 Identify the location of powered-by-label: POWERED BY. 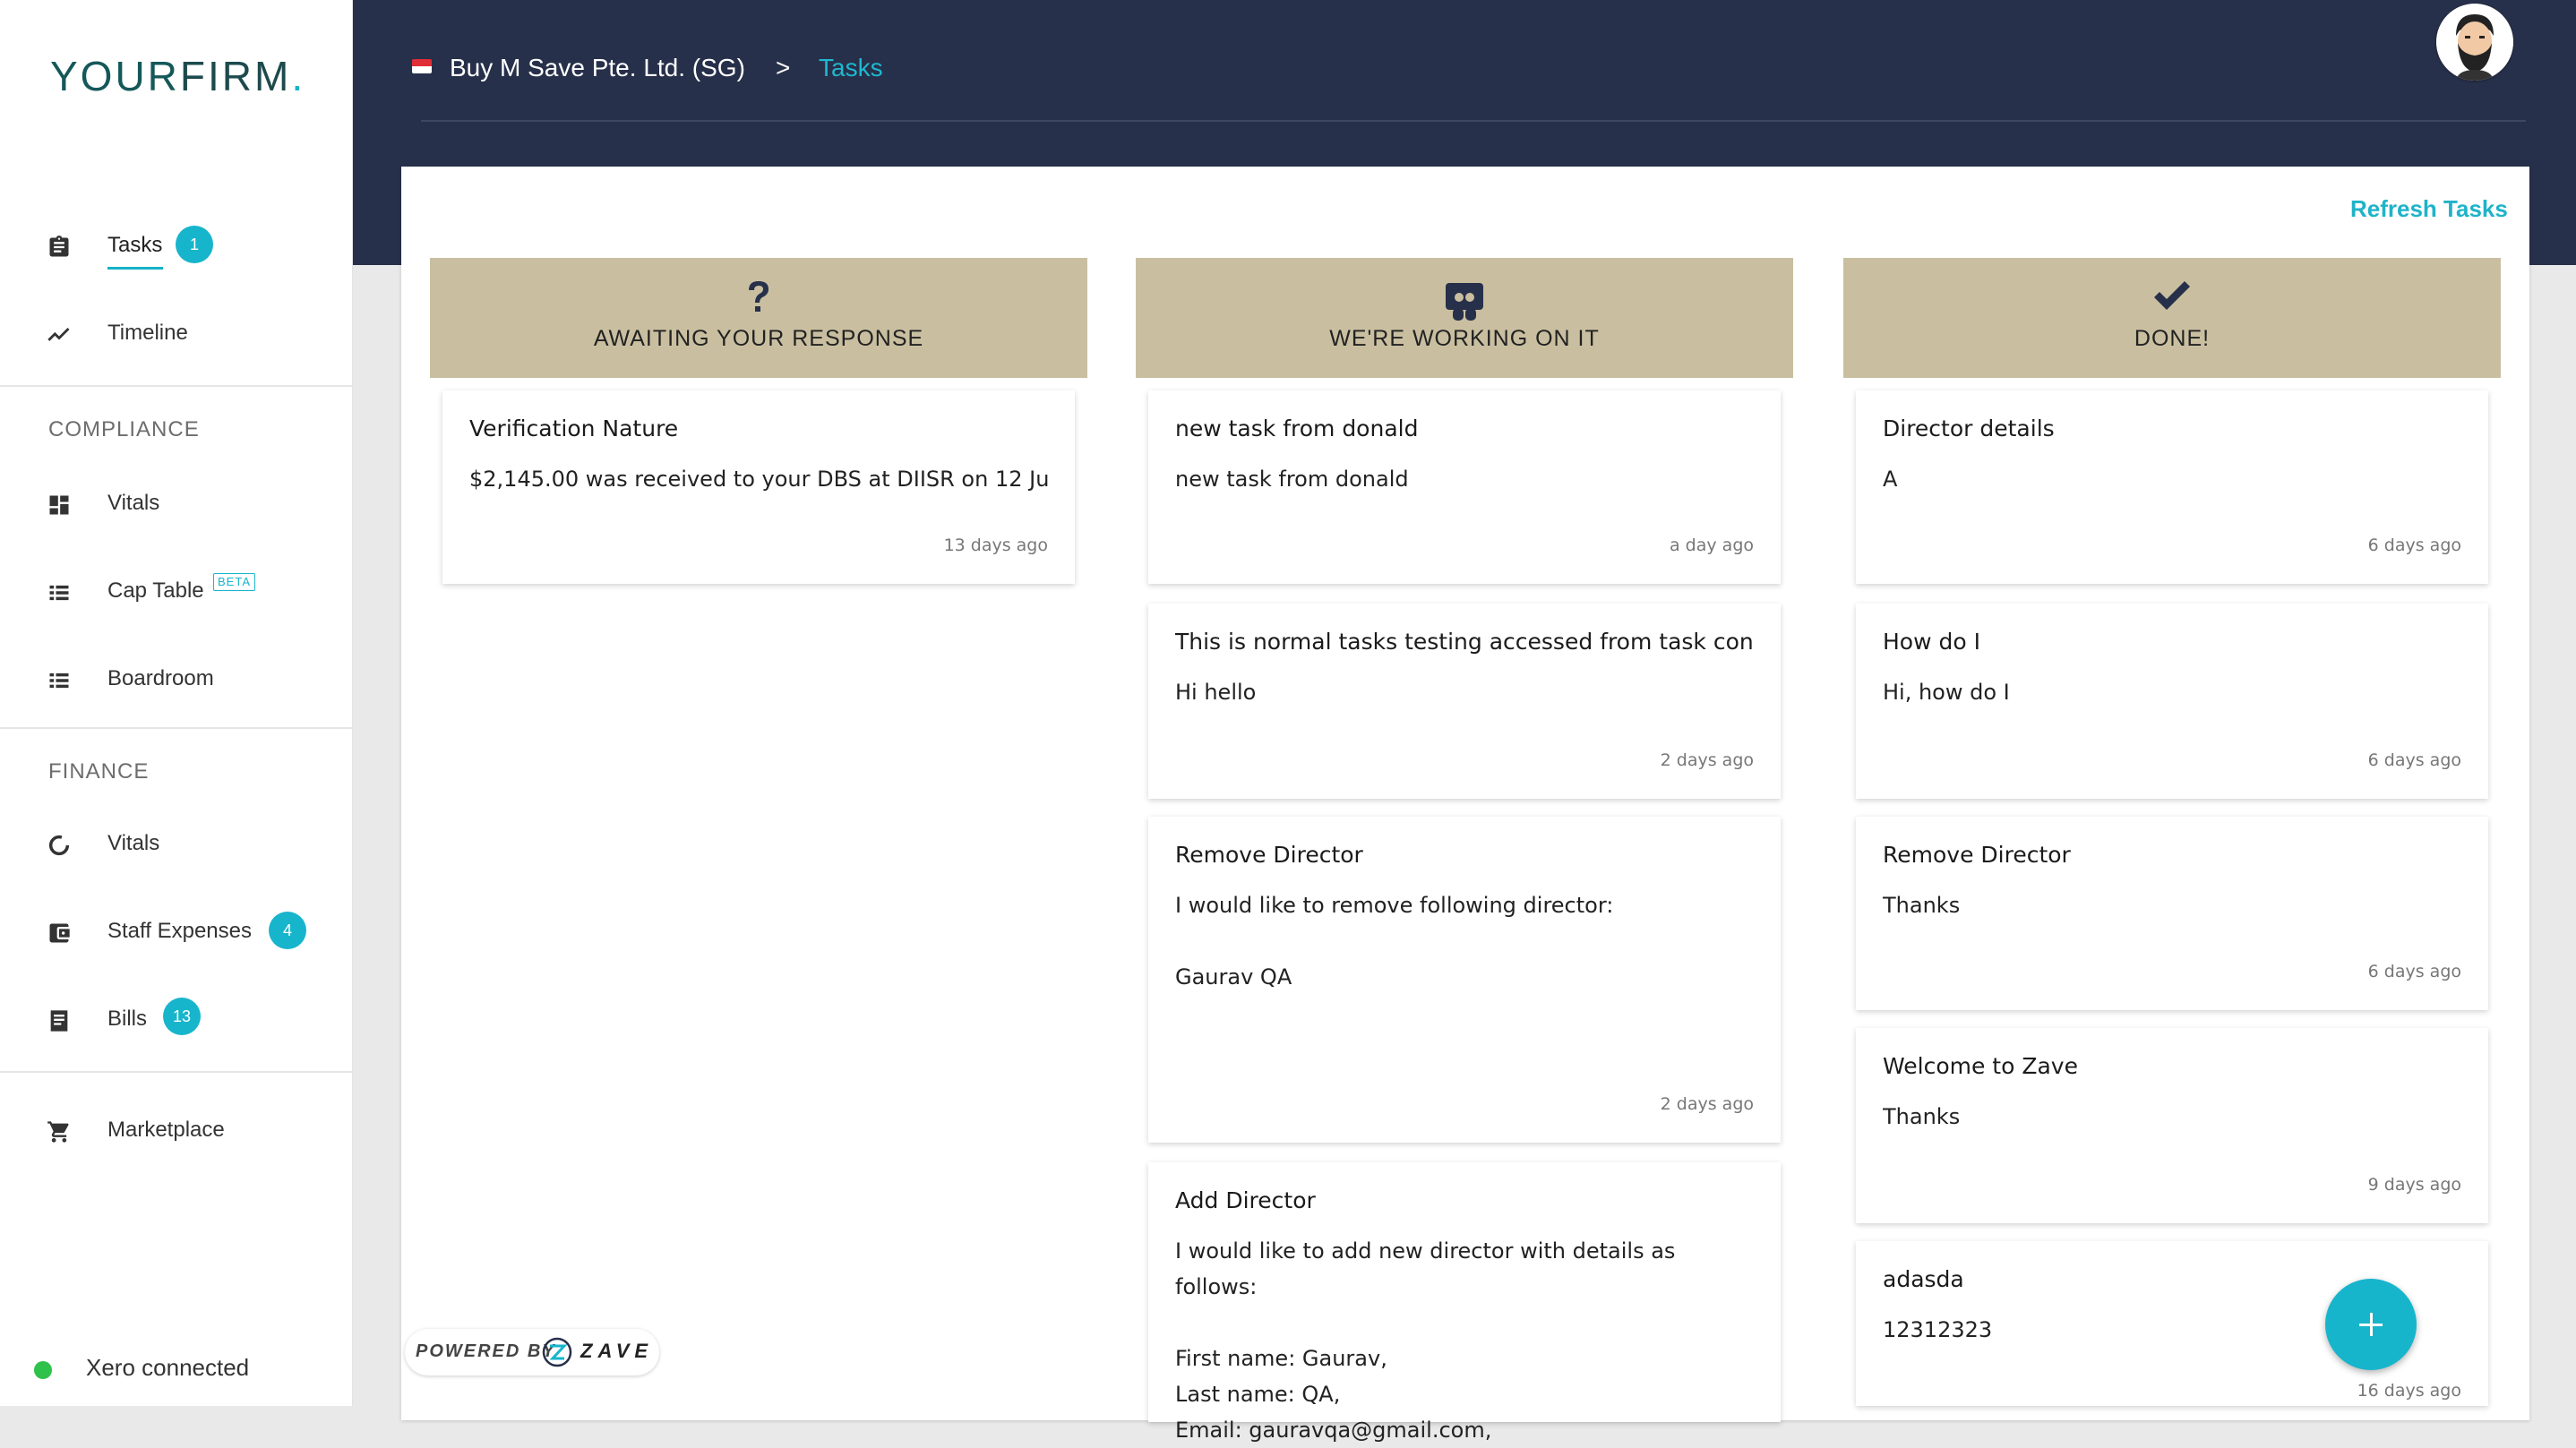
(486, 1351).